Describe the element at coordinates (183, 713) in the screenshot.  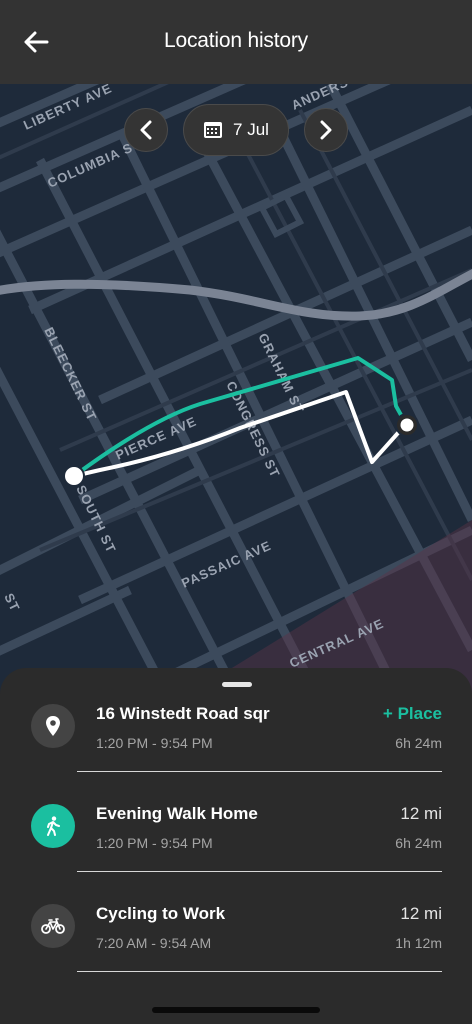
I see `item-title: 16 Winstedt Road sqr` at that location.